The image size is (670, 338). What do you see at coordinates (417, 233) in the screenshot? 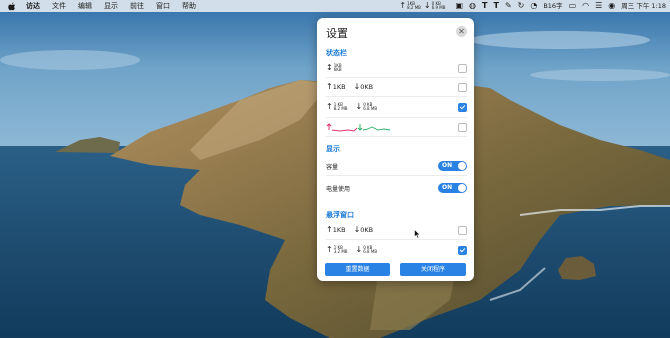
I see `mouse-cursor-icon` at bounding box center [417, 233].